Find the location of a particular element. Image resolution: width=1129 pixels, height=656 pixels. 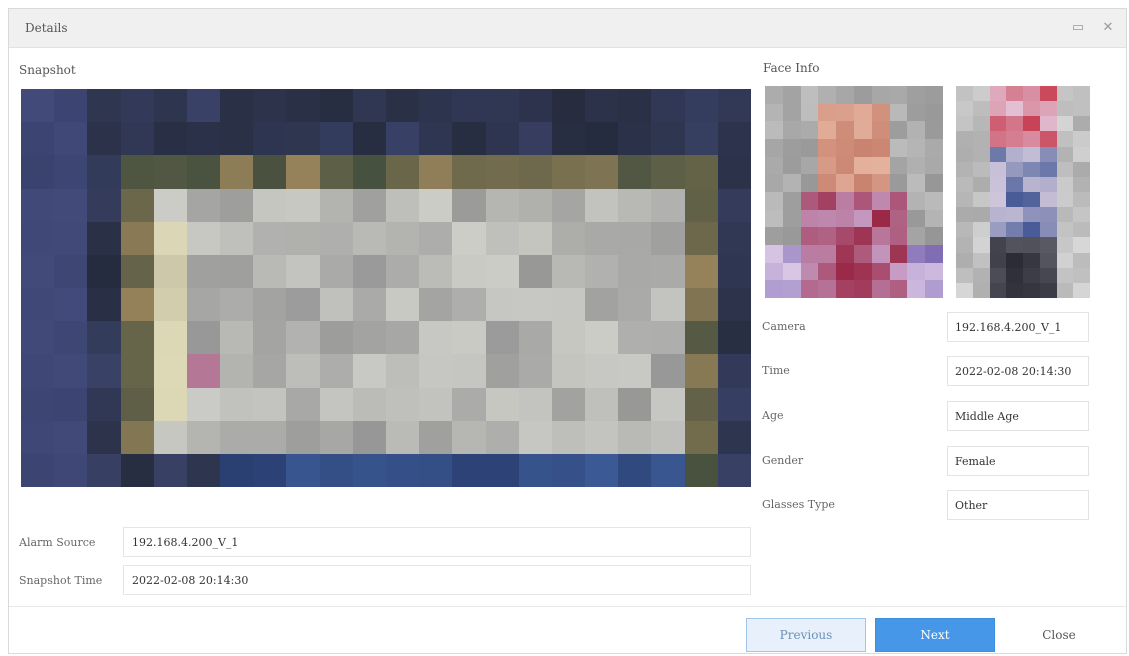

snapshot-label: Snapshot is located at coordinates (47, 70).